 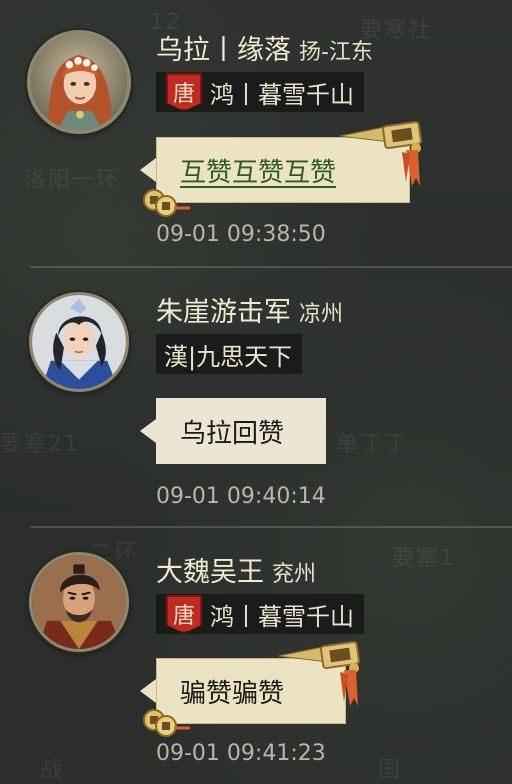 What do you see at coordinates (390, 770) in the screenshot?
I see `bg-map-label: 国` at bounding box center [390, 770].